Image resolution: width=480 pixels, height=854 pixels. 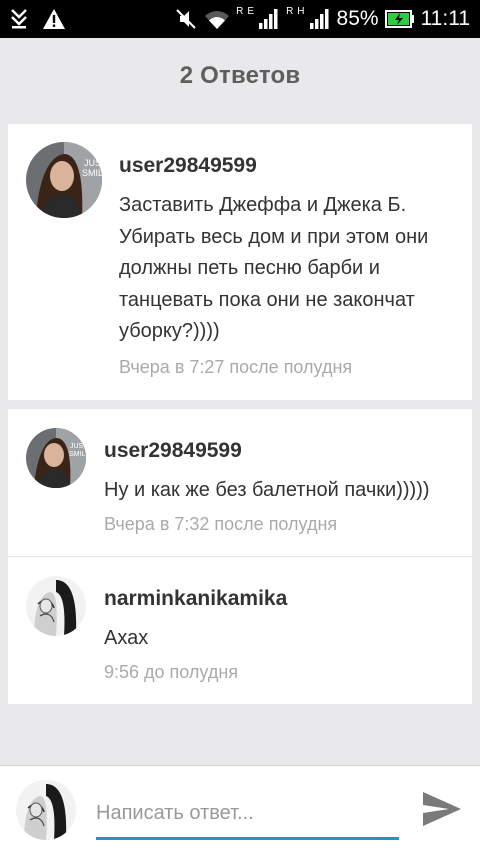 I want to click on roaming-label-2: R, so click(x=290, y=11).